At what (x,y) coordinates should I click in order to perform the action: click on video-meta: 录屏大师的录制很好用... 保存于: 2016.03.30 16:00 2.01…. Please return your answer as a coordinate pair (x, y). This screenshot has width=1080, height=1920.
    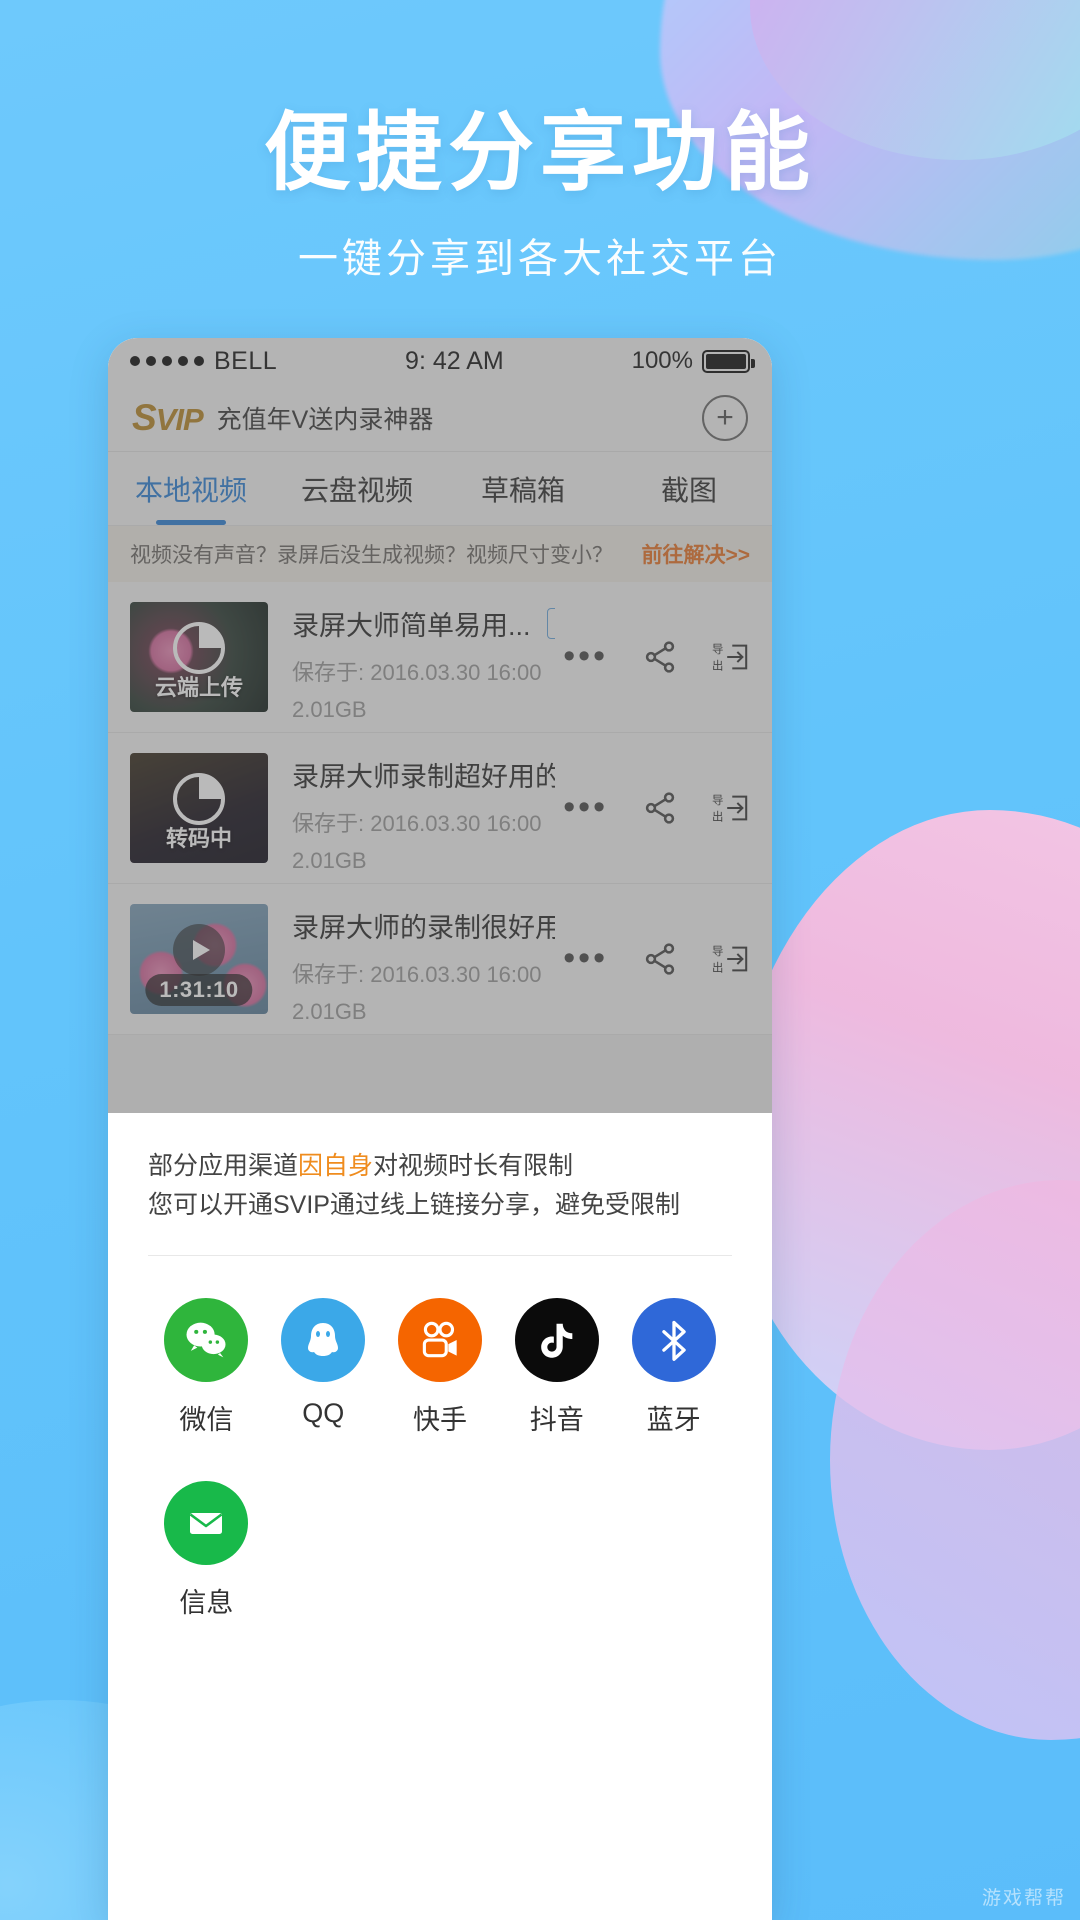
    Looking at the image, I should click on (411, 964).